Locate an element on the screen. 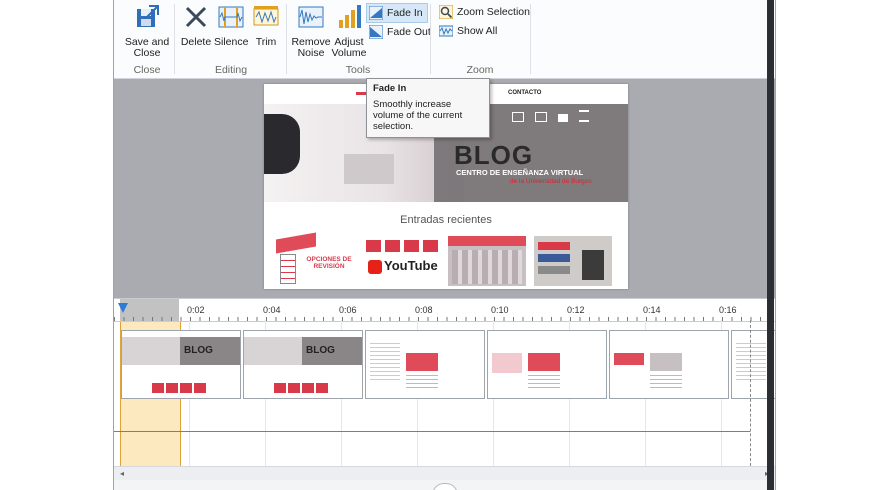 This screenshot has height=490, width=870. tooltip-title: Fade In is located at coordinates (390, 88).